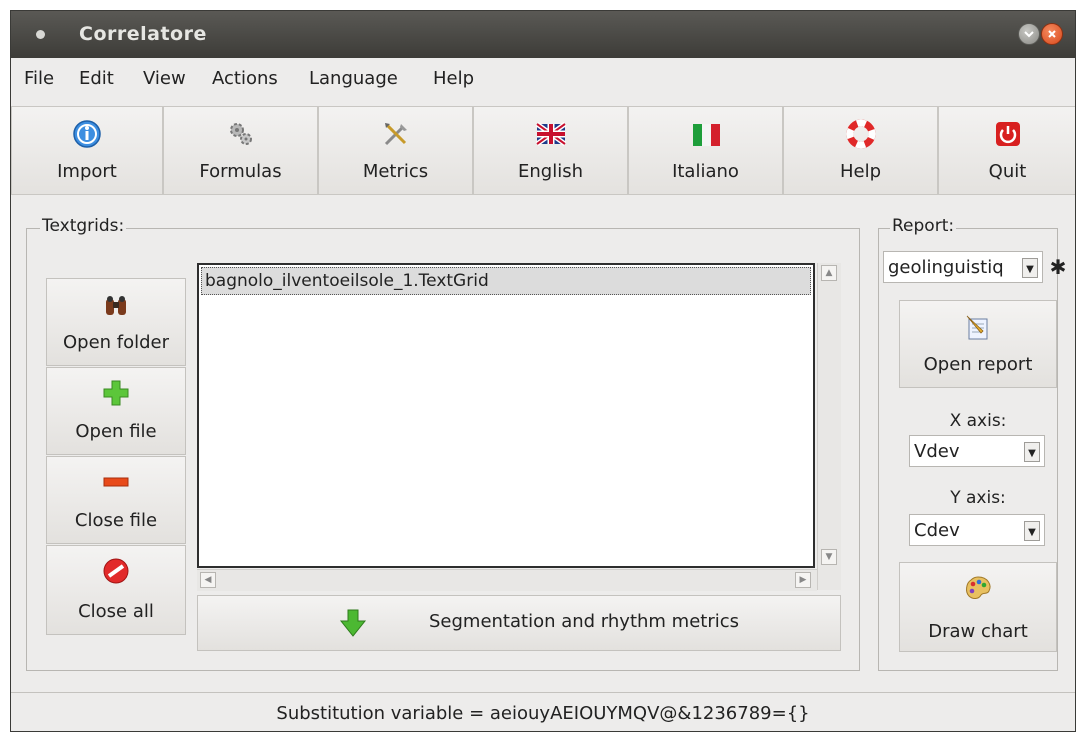 This screenshot has width=1088, height=734. What do you see at coordinates (978, 328) in the screenshot?
I see `notepad-pencil-icon` at bounding box center [978, 328].